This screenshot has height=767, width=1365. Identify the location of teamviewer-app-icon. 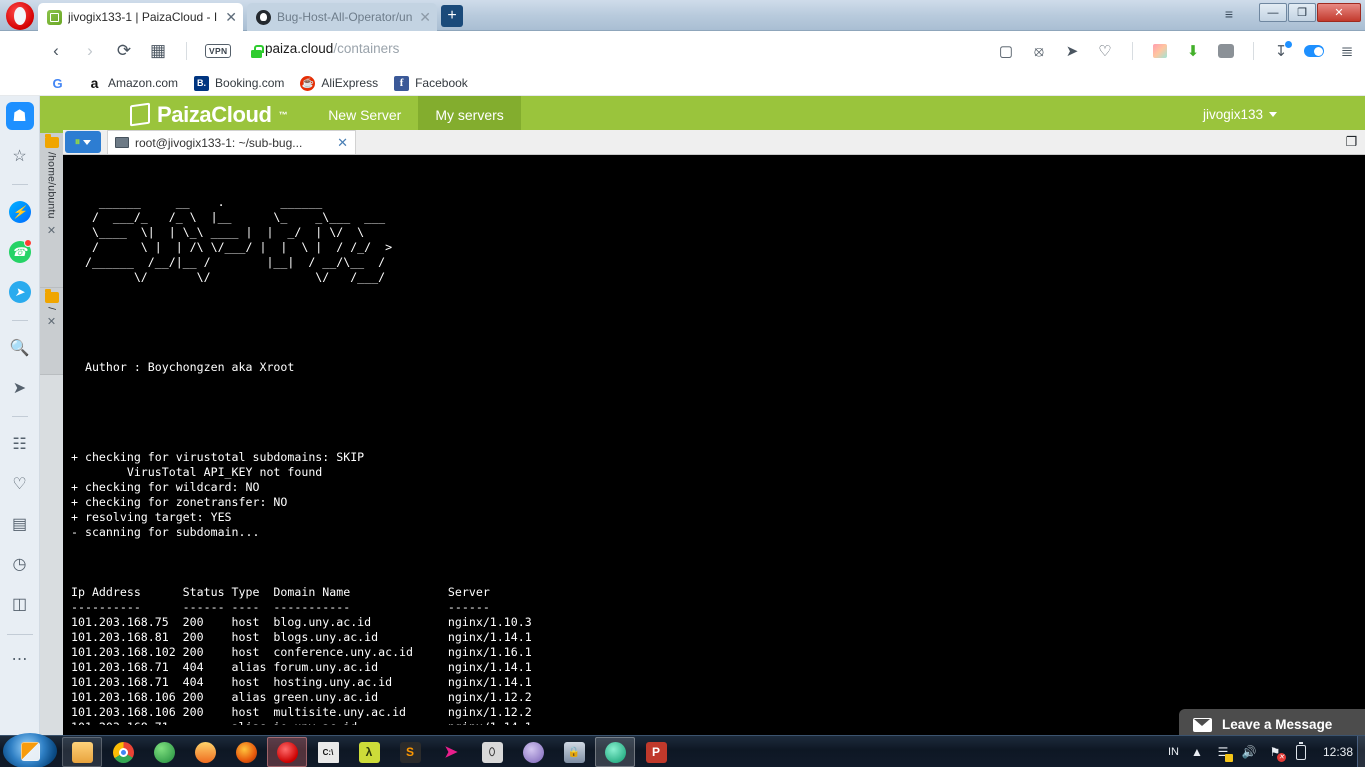
(615, 752).